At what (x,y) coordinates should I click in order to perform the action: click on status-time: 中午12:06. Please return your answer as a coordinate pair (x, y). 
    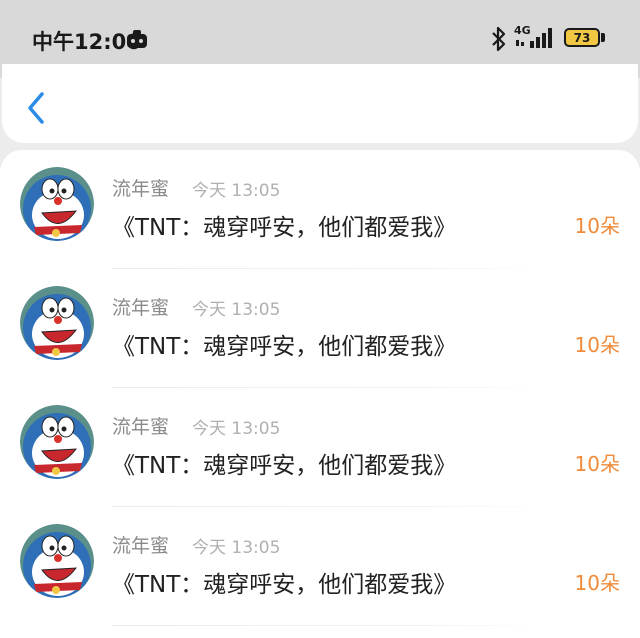
    Looking at the image, I should click on (86, 42).